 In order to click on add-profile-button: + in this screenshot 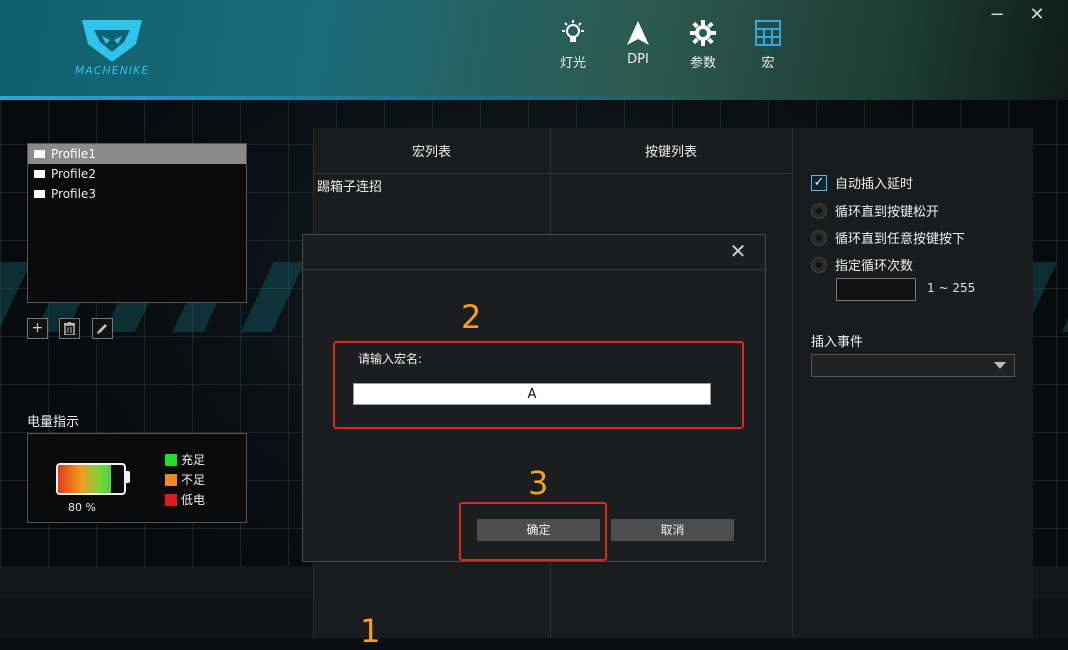, I will do `click(37, 328)`.